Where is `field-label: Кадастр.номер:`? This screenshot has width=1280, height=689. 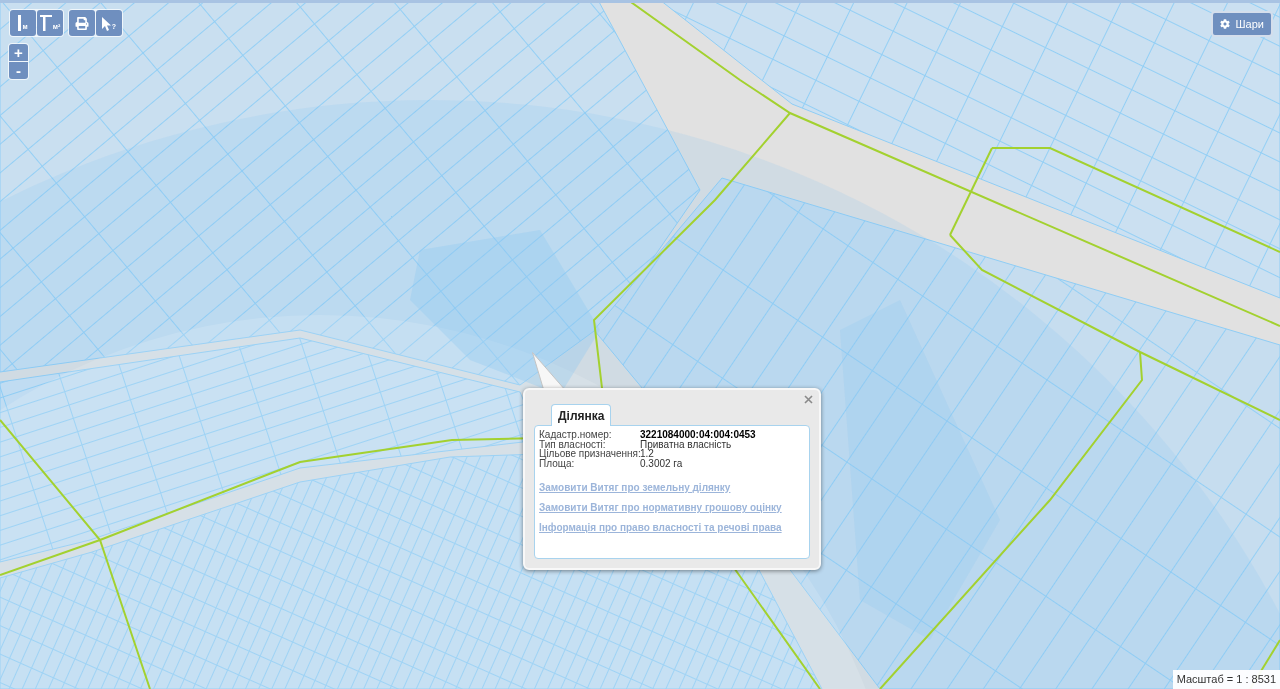
field-label: Кадастр.номер: is located at coordinates (576, 435).